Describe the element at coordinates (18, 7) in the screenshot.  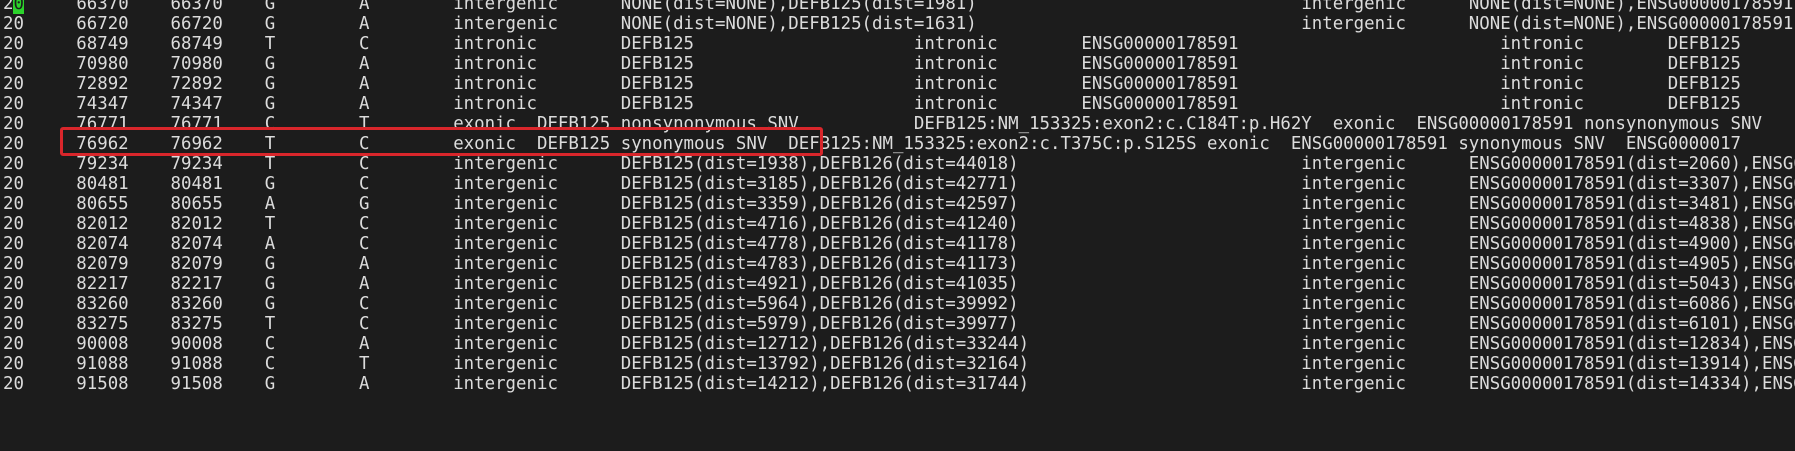
I see `terminal-cursor: 0` at that location.